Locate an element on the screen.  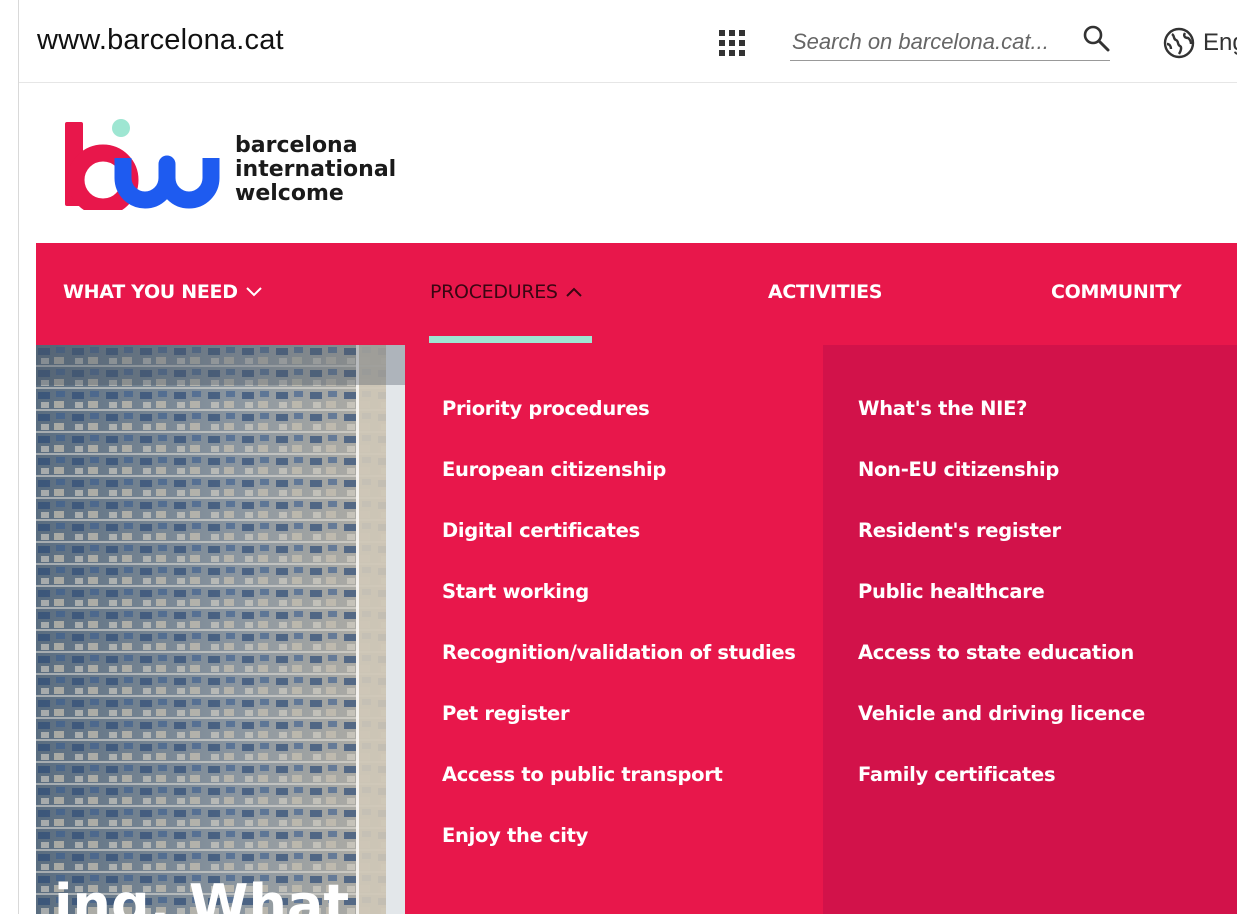
dropdown-menu-item: Priority procedures is located at coordinates (619, 427).